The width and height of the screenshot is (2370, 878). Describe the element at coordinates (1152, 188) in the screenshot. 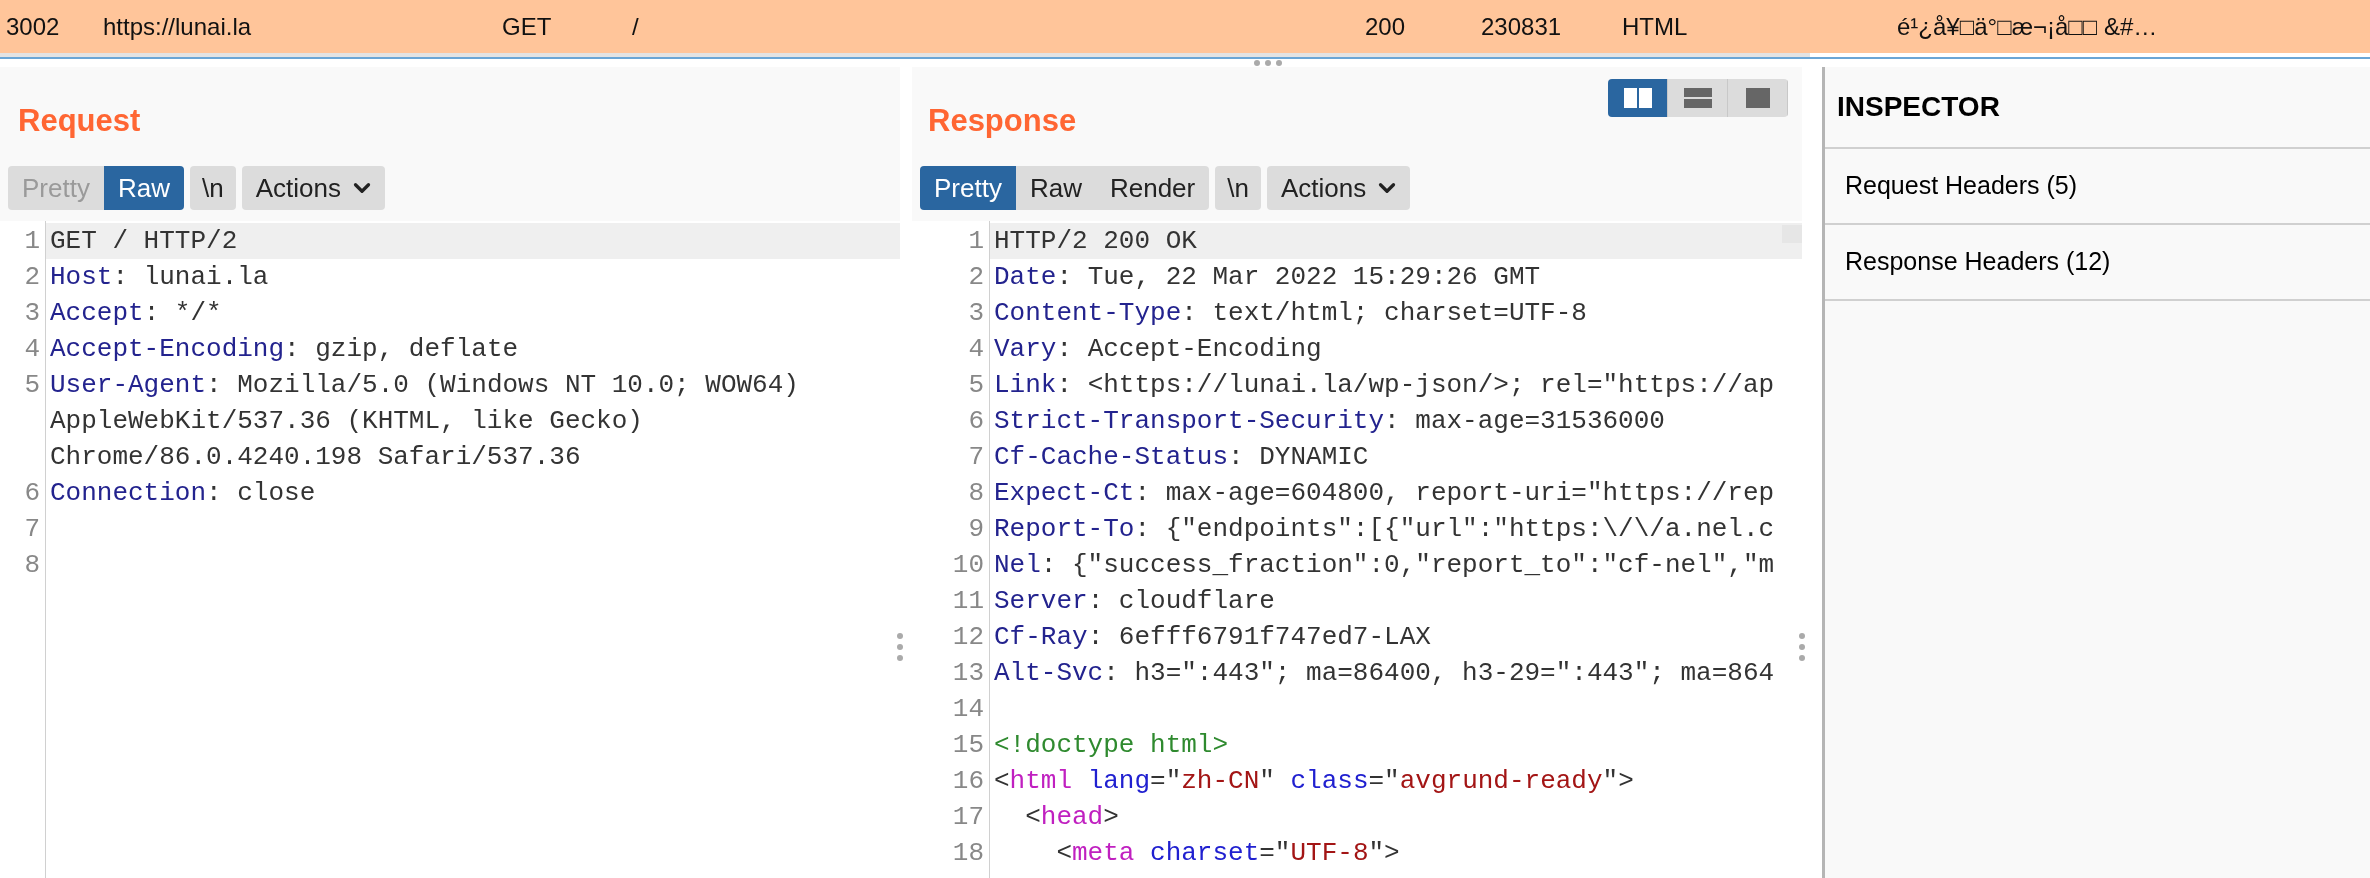

I see `view-tab: Render` at that location.